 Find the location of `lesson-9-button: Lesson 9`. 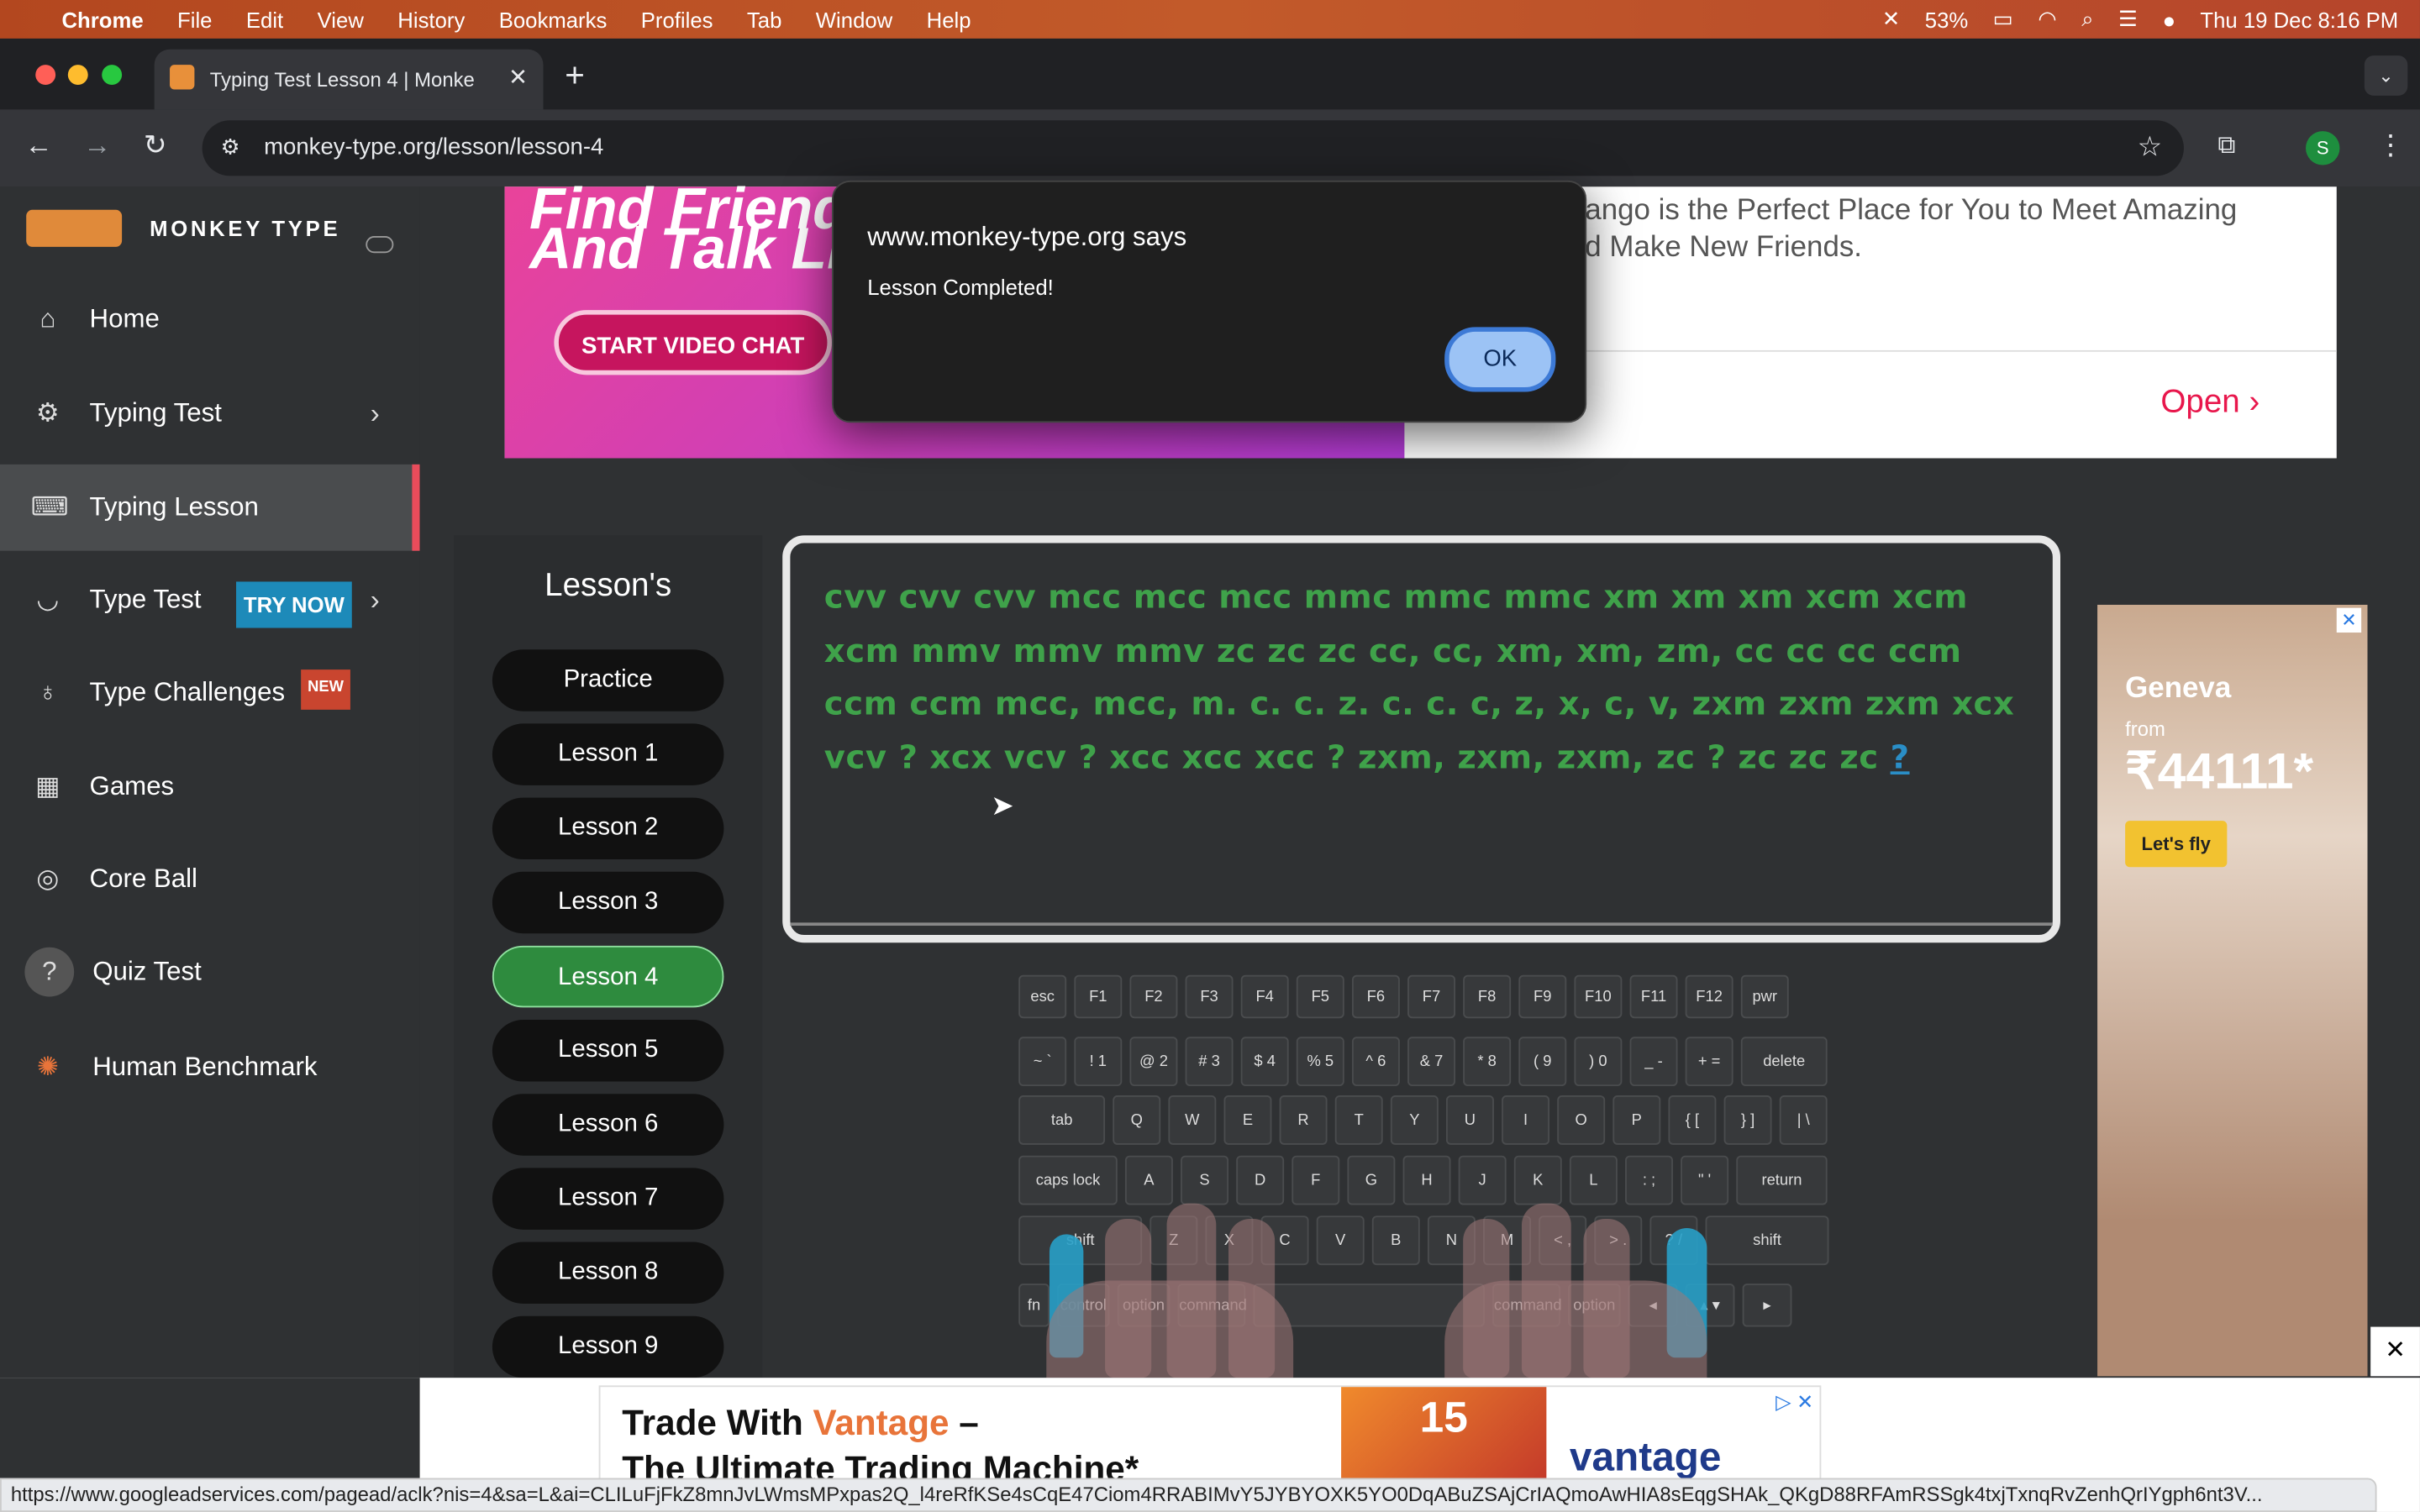

lesson-9-button: Lesson 9 is located at coordinates (608, 1346).